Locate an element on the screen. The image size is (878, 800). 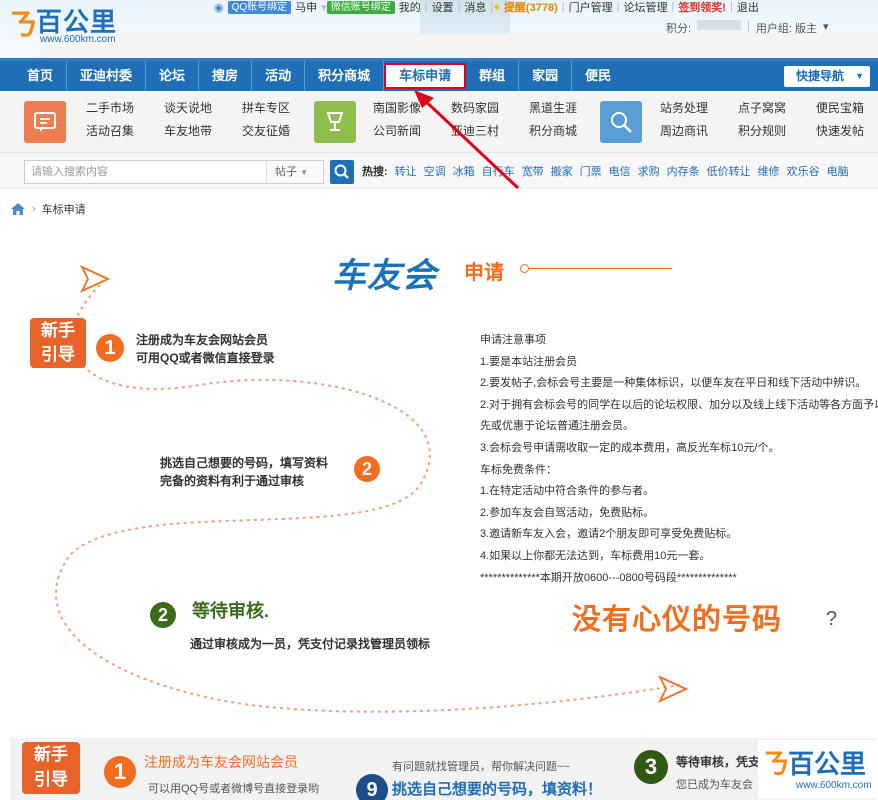
step-1-text: 注册成为车友会网站会员 可用QQ或者微信直接登录 is located at coordinates (205, 349).